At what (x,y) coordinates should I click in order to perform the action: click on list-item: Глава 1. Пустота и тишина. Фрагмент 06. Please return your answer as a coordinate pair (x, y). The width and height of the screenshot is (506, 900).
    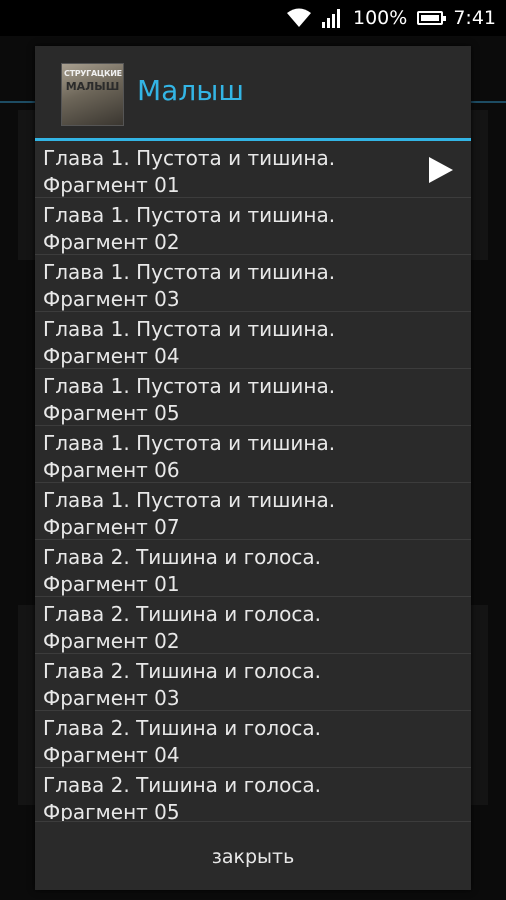
    Looking at the image, I should click on (253, 454).